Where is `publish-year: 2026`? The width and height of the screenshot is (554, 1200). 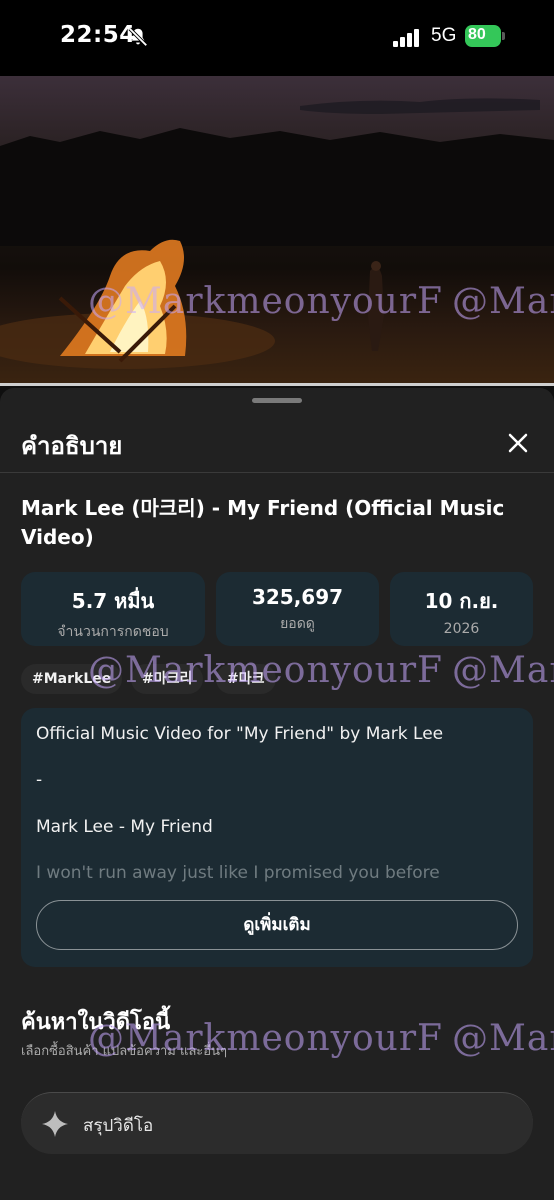
publish-year: 2026 is located at coordinates (461, 629).